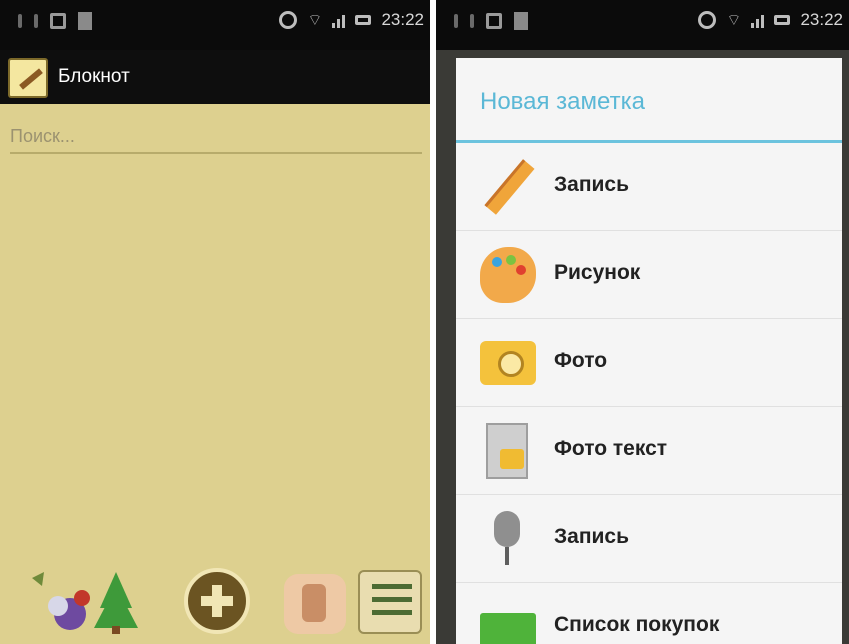  Describe the element at coordinates (597, 272) in the screenshot. I see `menu-item-label: Рисунок` at that location.